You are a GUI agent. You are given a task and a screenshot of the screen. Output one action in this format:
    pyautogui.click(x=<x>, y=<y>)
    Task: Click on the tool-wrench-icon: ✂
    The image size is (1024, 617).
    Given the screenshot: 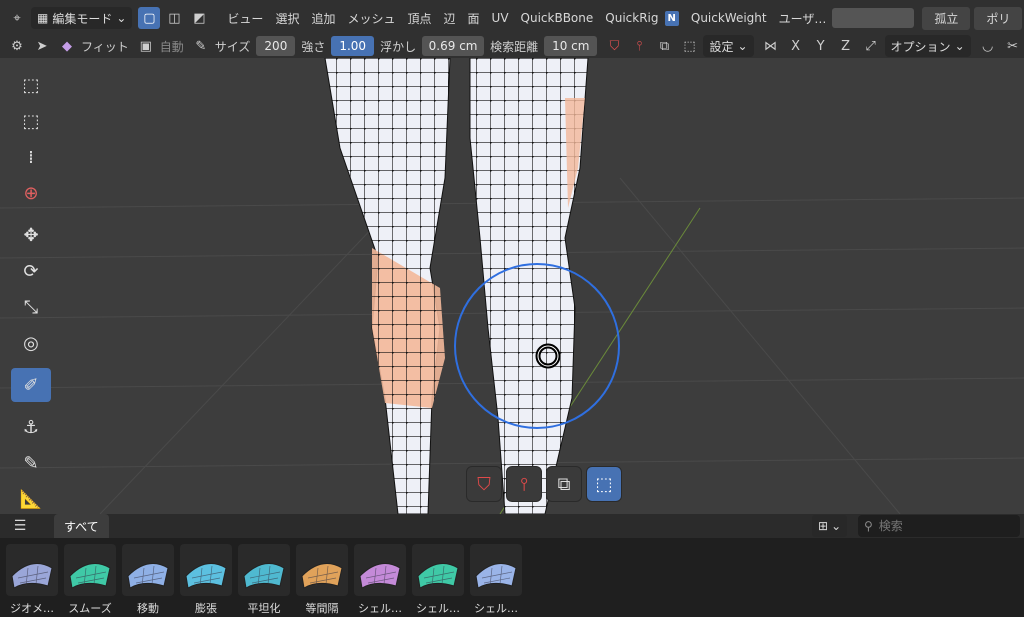 What is the action you would take?
    pyautogui.click(x=1013, y=46)
    